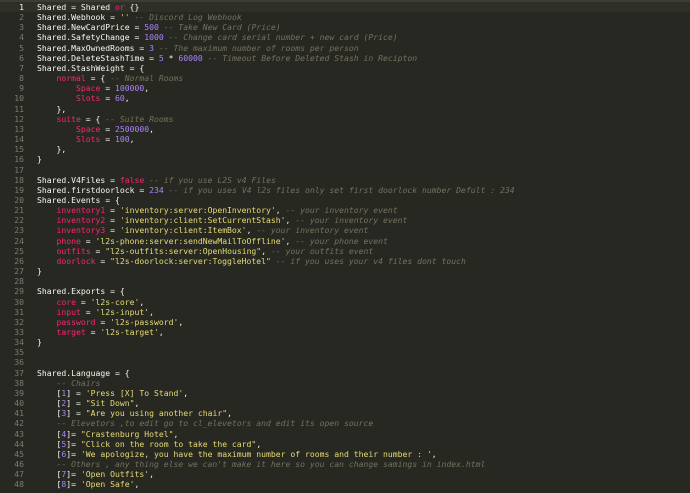 Image resolution: width=690 pixels, height=493 pixels. Describe the element at coordinates (345, 403) in the screenshot. I see `code-line: 40 [2] = "Sit Down",` at that location.